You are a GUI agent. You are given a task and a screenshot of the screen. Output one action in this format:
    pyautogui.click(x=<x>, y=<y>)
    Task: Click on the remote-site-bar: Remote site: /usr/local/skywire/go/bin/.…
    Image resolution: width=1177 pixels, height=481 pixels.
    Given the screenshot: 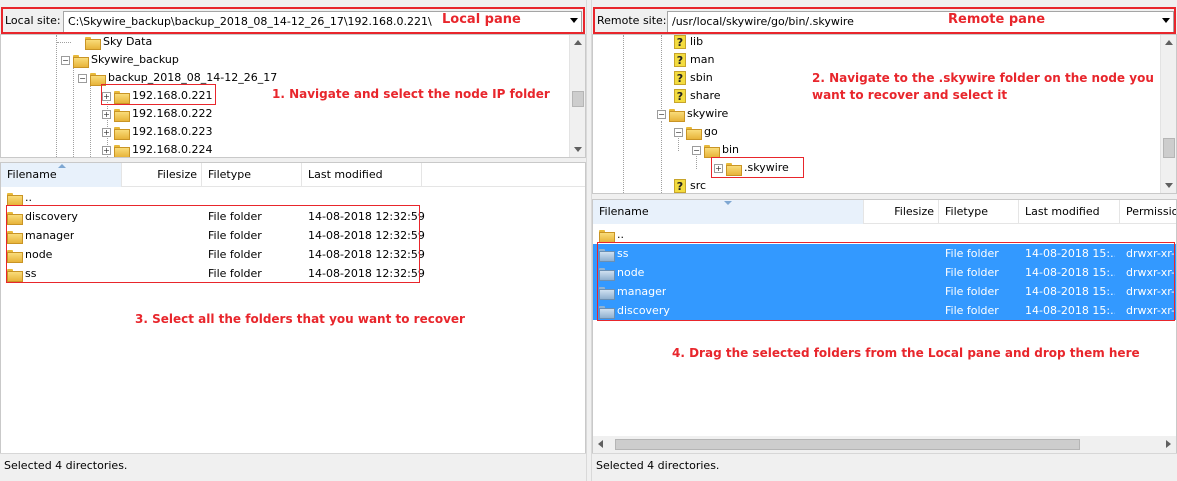 What is the action you would take?
    pyautogui.click(x=884, y=19)
    